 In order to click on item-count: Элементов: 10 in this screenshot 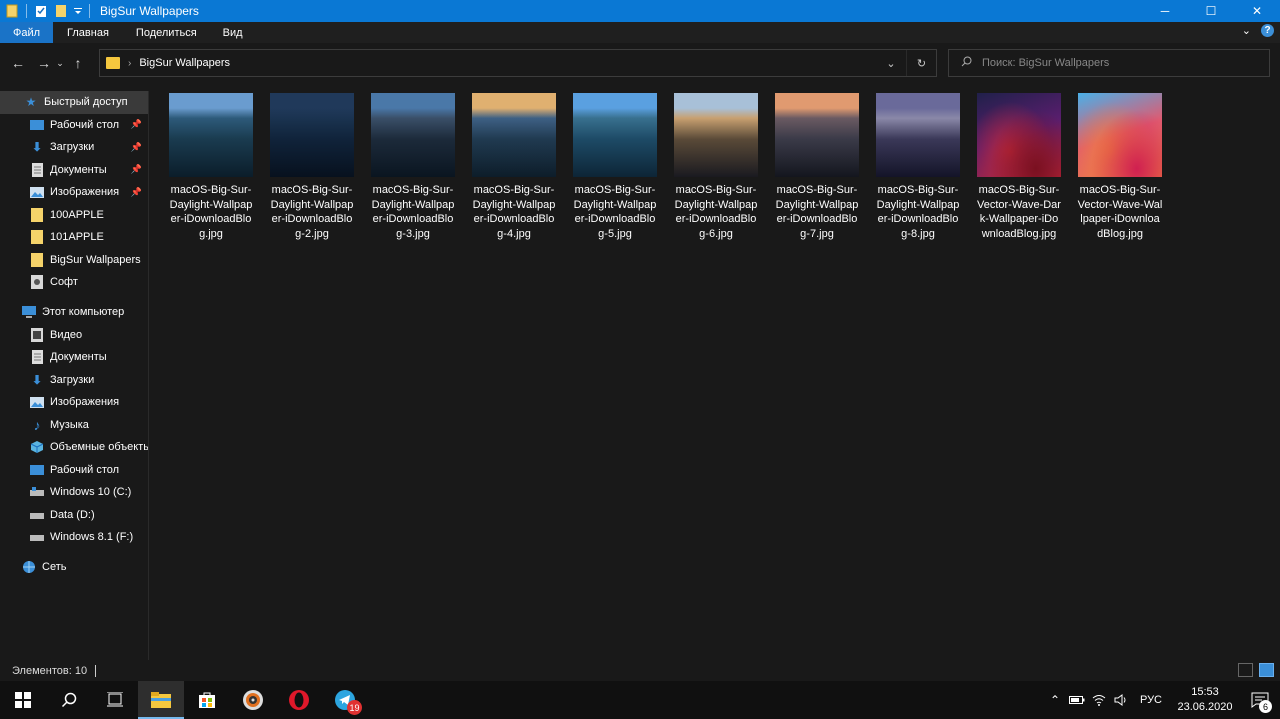, I will do `click(50, 670)`.